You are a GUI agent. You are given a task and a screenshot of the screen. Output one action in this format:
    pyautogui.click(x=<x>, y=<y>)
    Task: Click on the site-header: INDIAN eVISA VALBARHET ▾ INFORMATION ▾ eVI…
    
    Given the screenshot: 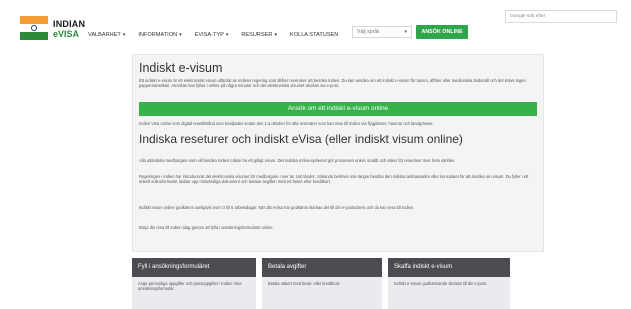 What is the action you would take?
    pyautogui.click(x=315, y=23)
    